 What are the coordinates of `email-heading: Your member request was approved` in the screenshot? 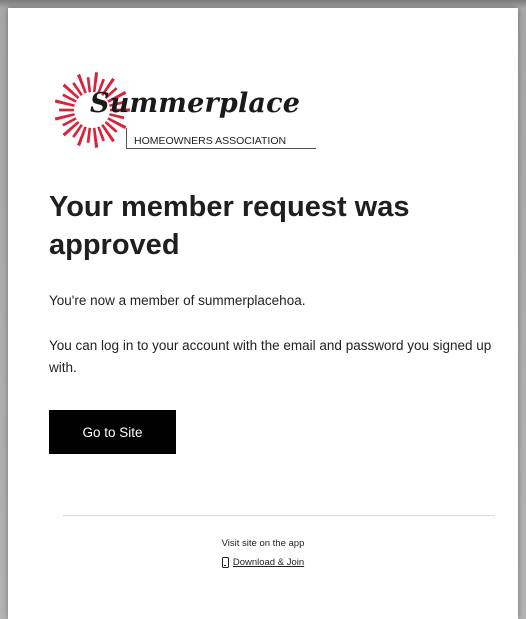 It's located at (229, 226).